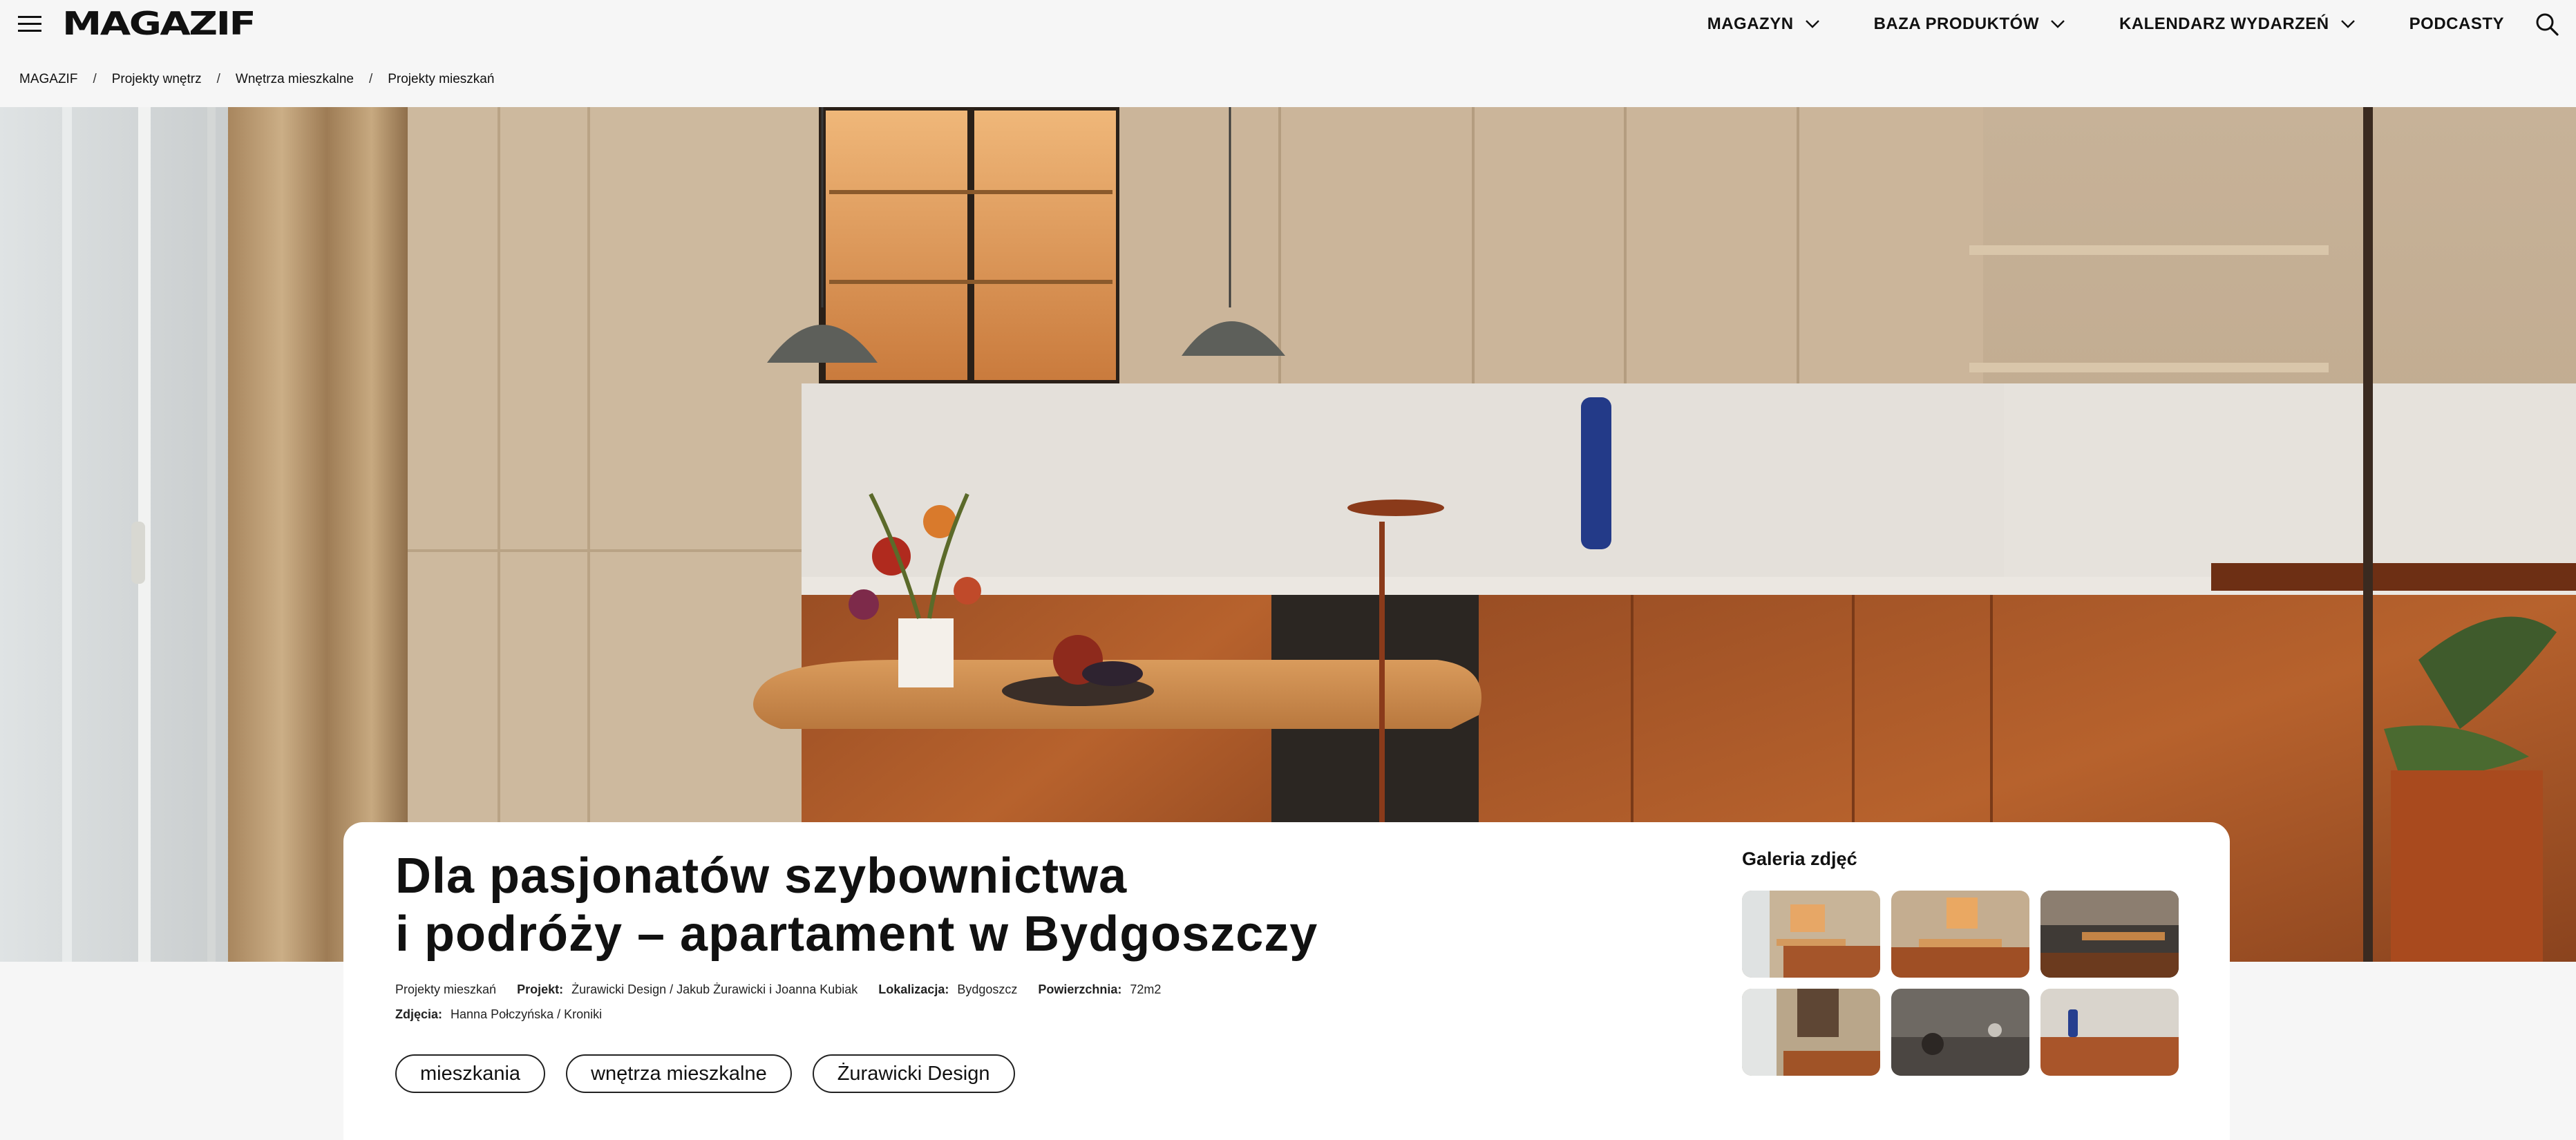 Image resolution: width=2576 pixels, height=1140 pixels. I want to click on site-logo: MAGAZIF, so click(159, 23).